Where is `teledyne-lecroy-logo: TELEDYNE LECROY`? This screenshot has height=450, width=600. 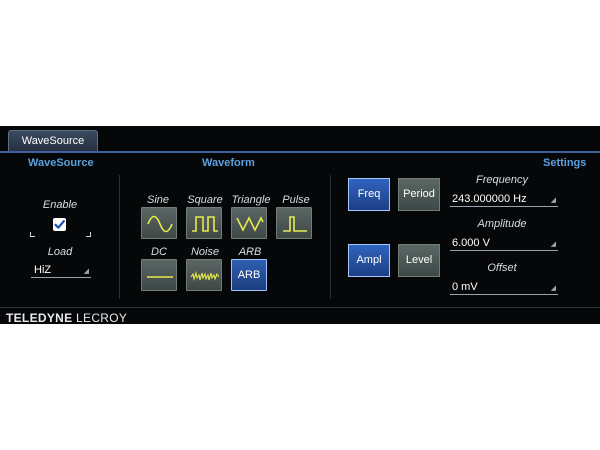 teledyne-lecroy-logo: TELEDYNE LECROY is located at coordinates (66, 318).